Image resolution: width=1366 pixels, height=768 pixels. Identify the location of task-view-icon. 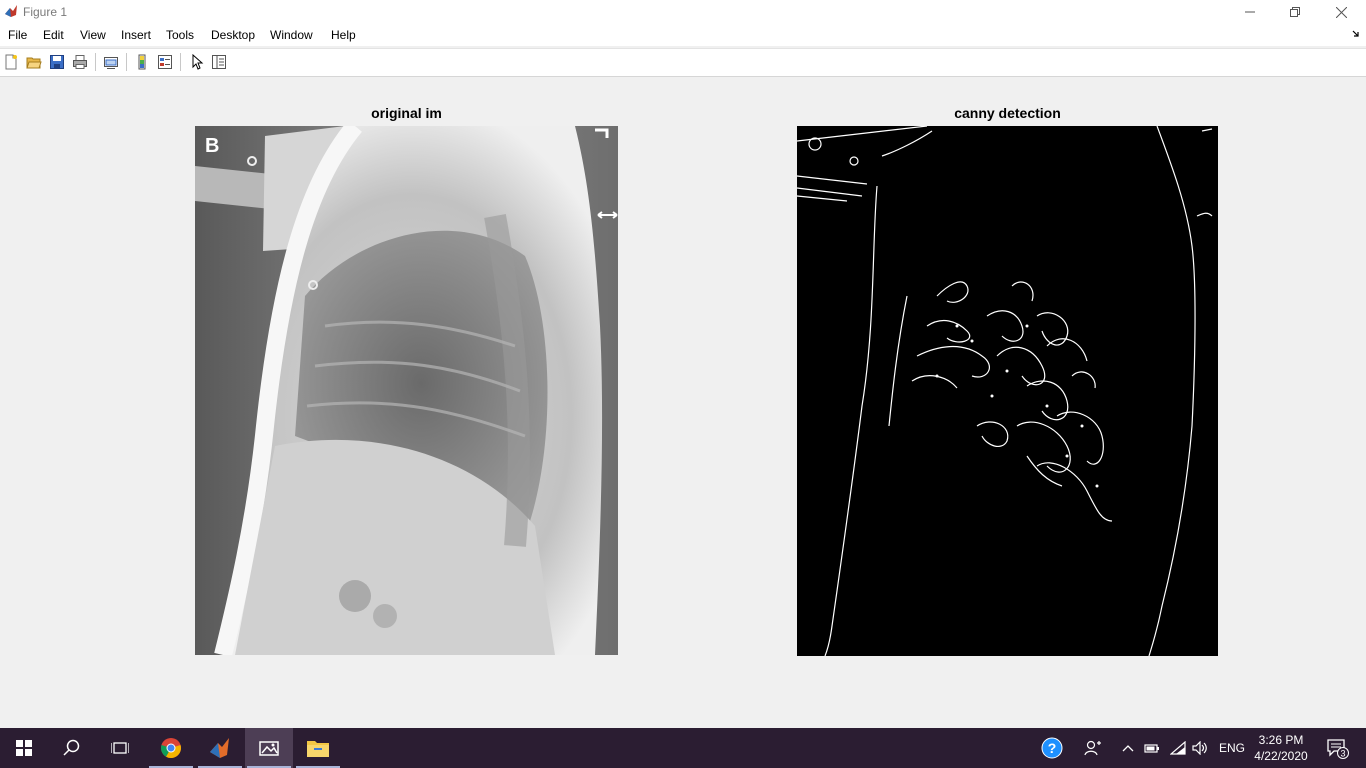
(120, 748).